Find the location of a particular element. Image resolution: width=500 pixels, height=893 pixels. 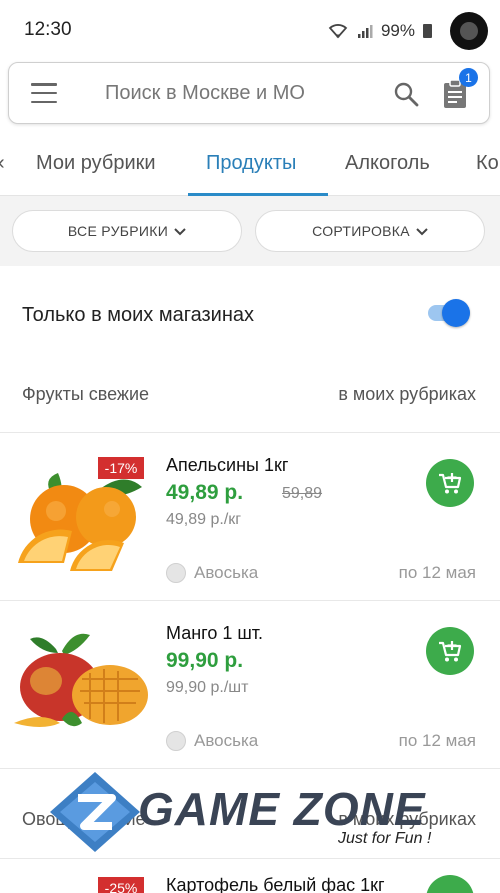

product-unit-price: 99,90 р./шт is located at coordinates (207, 687).